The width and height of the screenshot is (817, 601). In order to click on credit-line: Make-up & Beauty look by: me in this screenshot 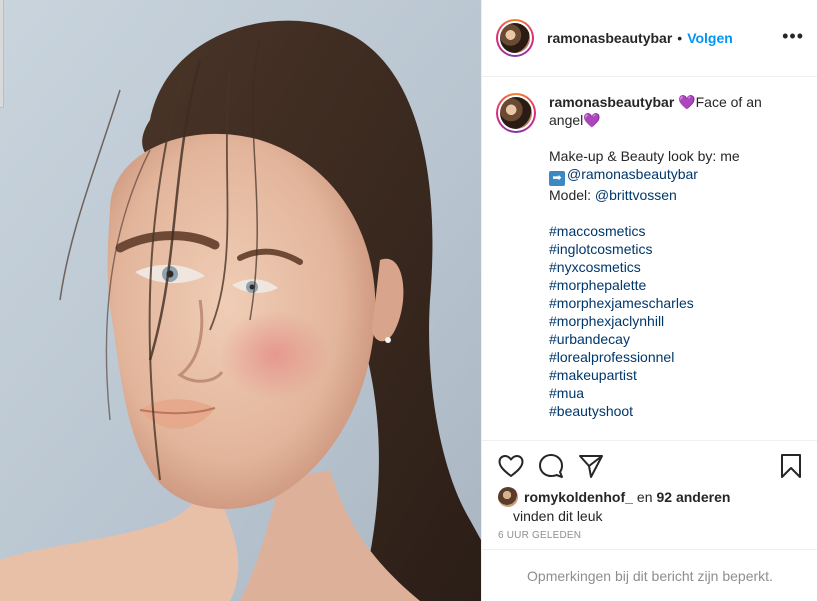, I will do `click(644, 156)`.